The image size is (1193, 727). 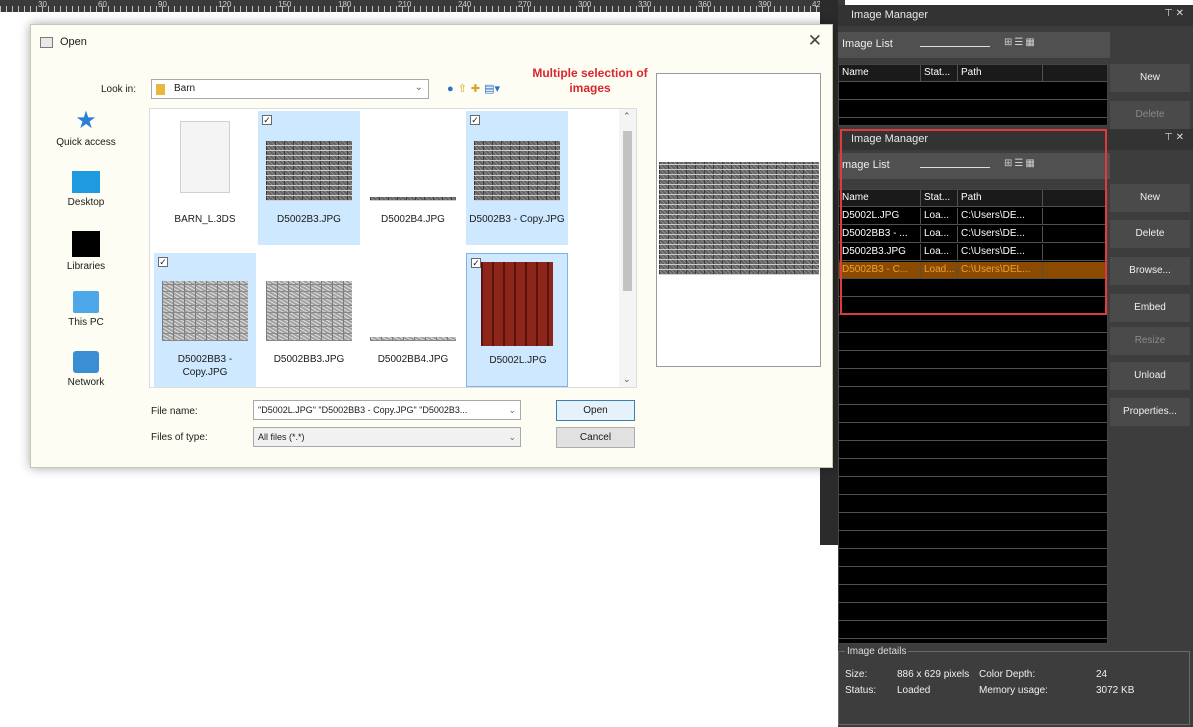 I want to click on network-icon, so click(x=86, y=362).